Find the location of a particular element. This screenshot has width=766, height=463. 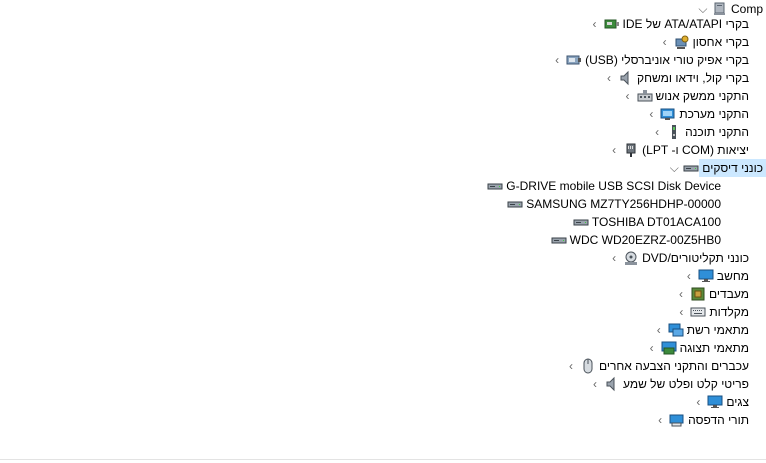

tree-category: ‹ כונני תקליטורים/DVD is located at coordinates (679, 258).